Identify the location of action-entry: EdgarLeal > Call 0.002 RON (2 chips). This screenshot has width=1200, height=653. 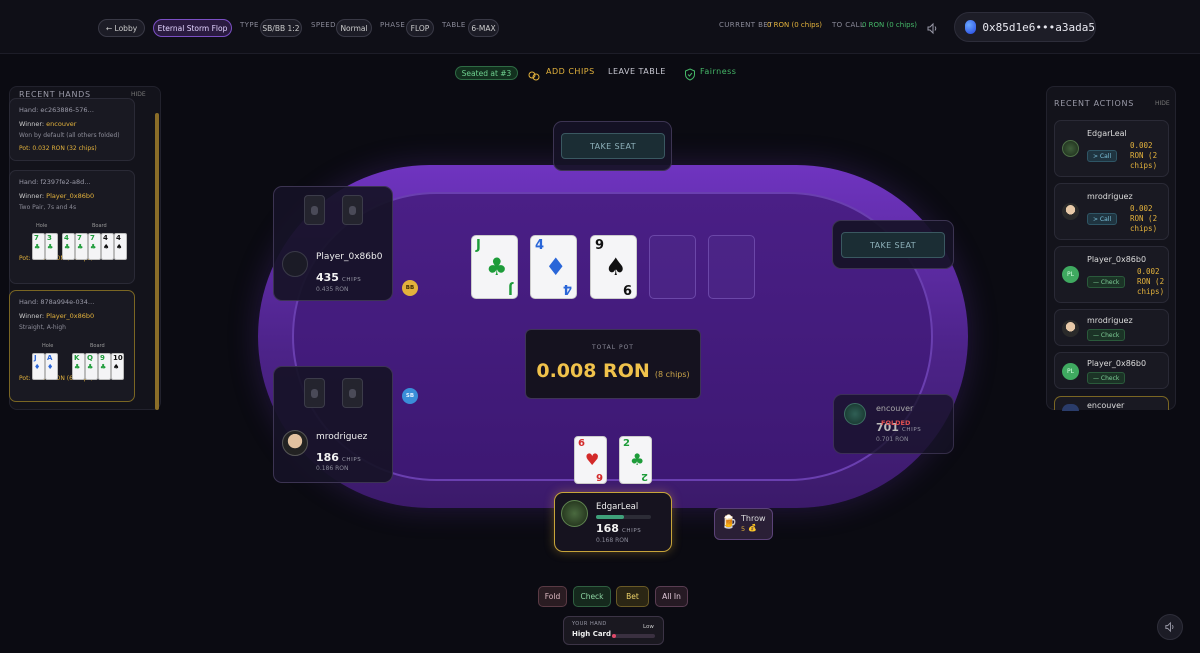
(1111, 148).